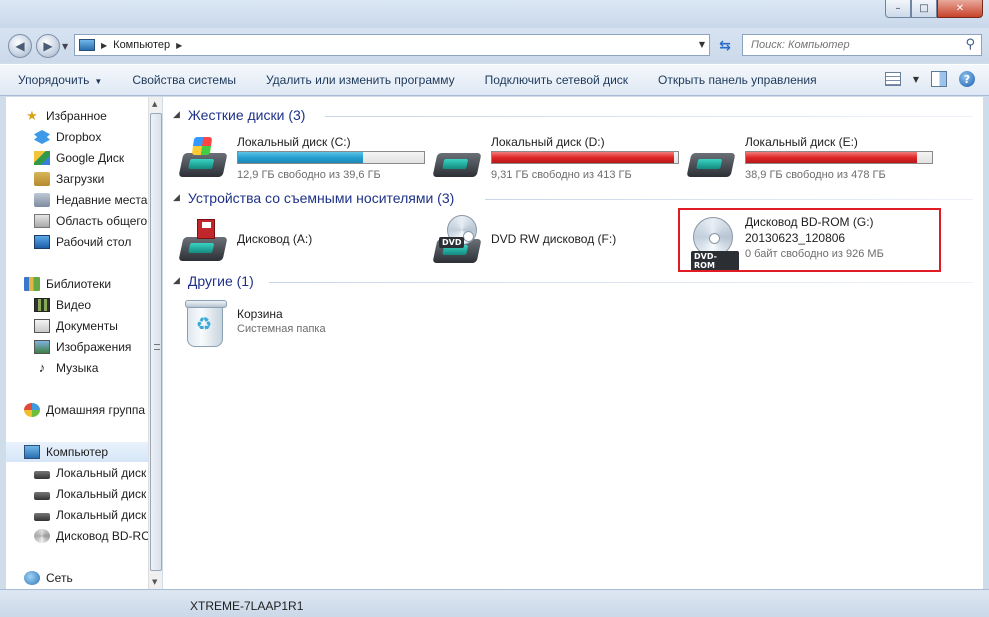 Image resolution: width=989 pixels, height=617 pixels. Describe the element at coordinates (831, 157) in the screenshot. I see `usage-fill` at that location.